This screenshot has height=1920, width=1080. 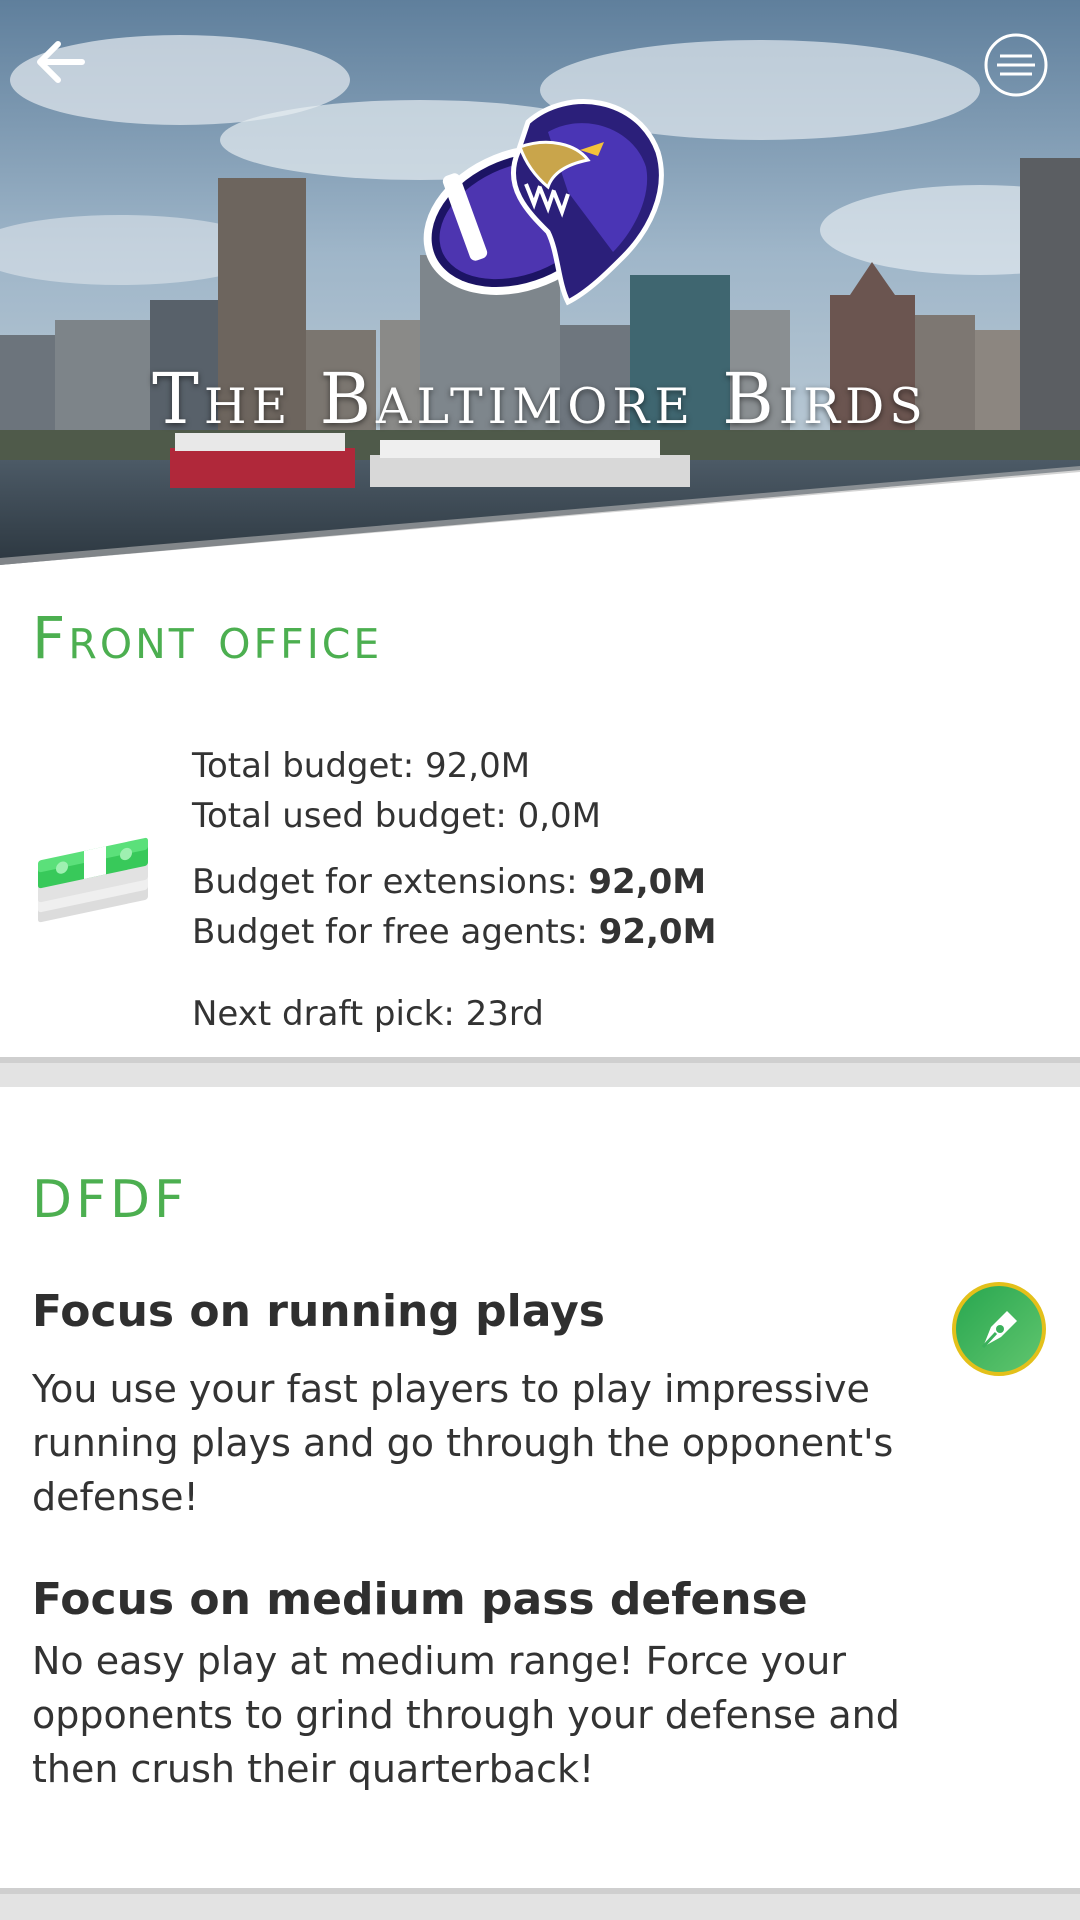 I want to click on extensions-budget-value: 92,0M, so click(x=647, y=882).